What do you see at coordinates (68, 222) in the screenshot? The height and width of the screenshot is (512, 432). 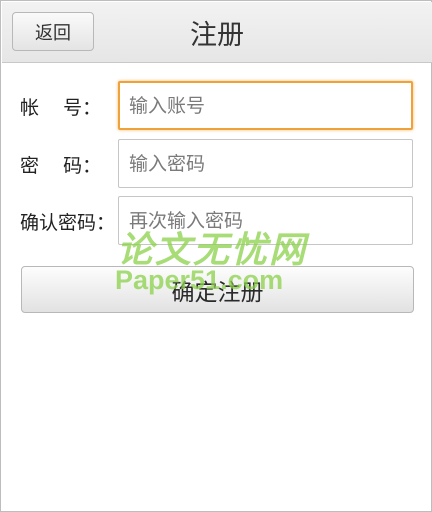 I see `confirm-password-label: 确认密码：` at bounding box center [68, 222].